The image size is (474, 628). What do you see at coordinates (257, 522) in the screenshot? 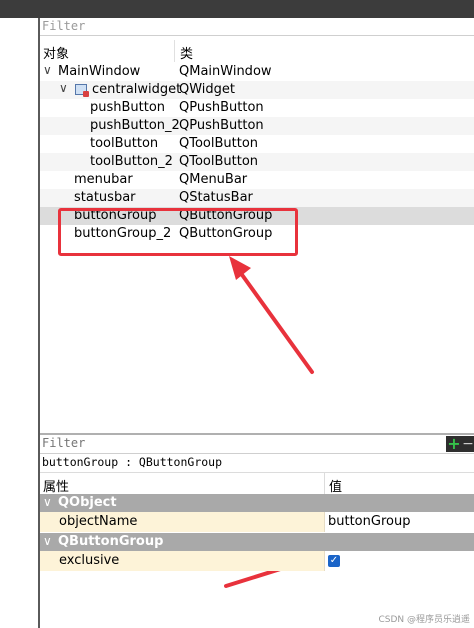
I see `property-row-objectname: objectName buttonGroup` at bounding box center [257, 522].